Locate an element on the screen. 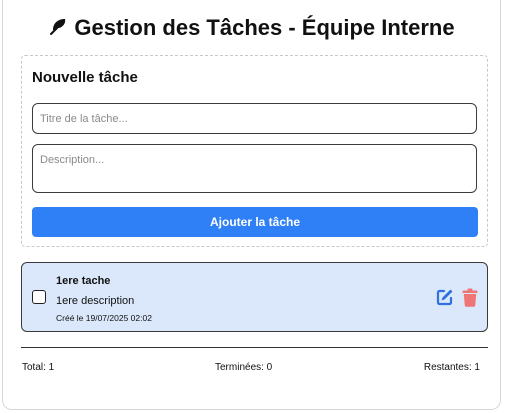 The height and width of the screenshot is (413, 506). trash-icon is located at coordinates (470, 297).